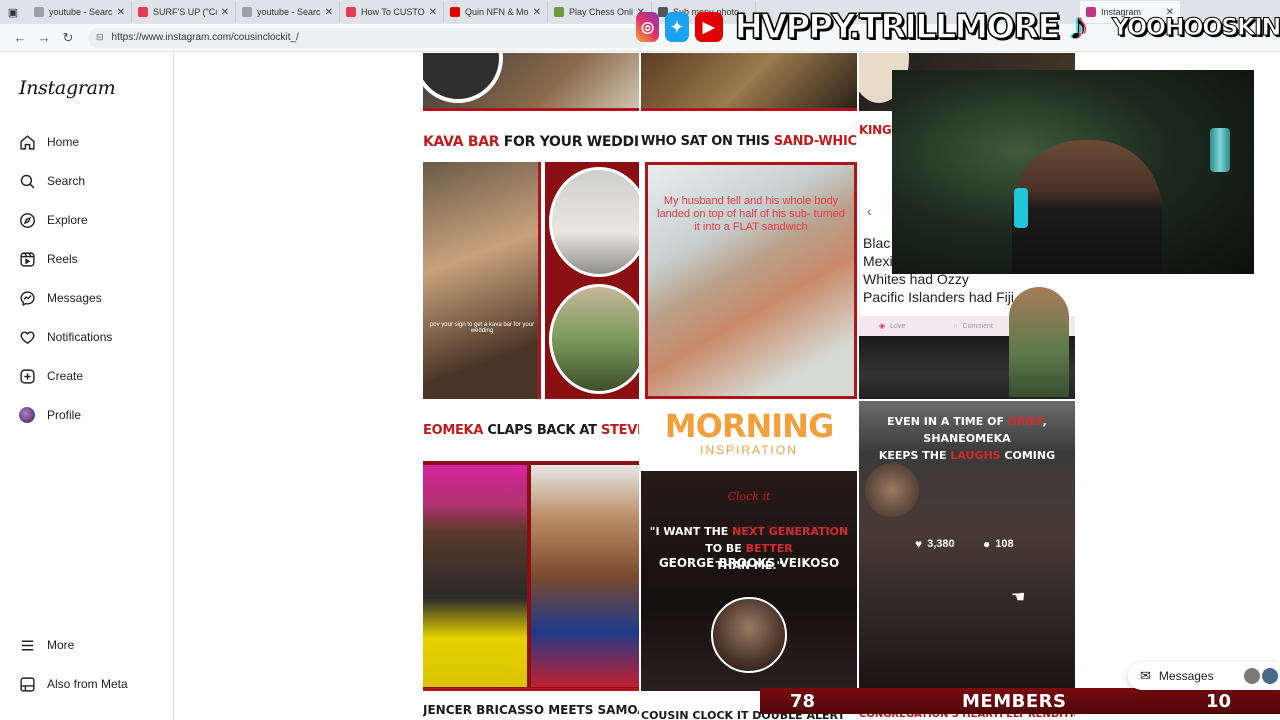 The image size is (1280, 720). Describe the element at coordinates (1087, 207) in the screenshot. I see `webcam-person` at that location.